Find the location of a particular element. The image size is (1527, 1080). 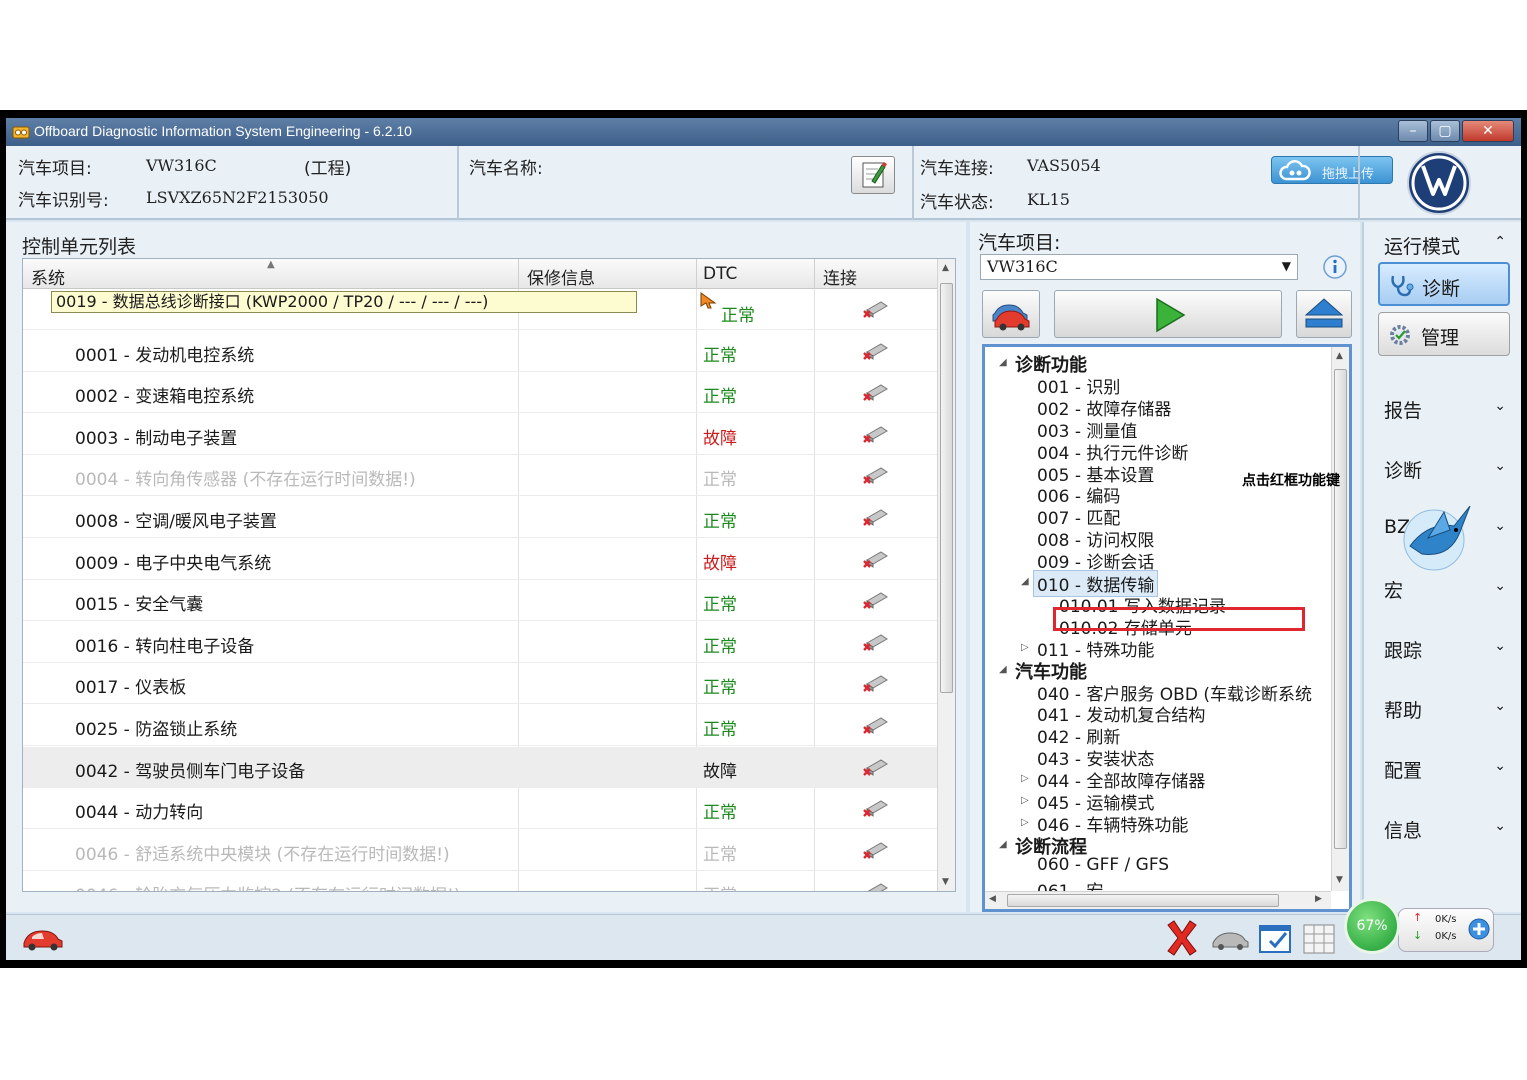

system-name: 0017 - 仪表板 is located at coordinates (131, 688).